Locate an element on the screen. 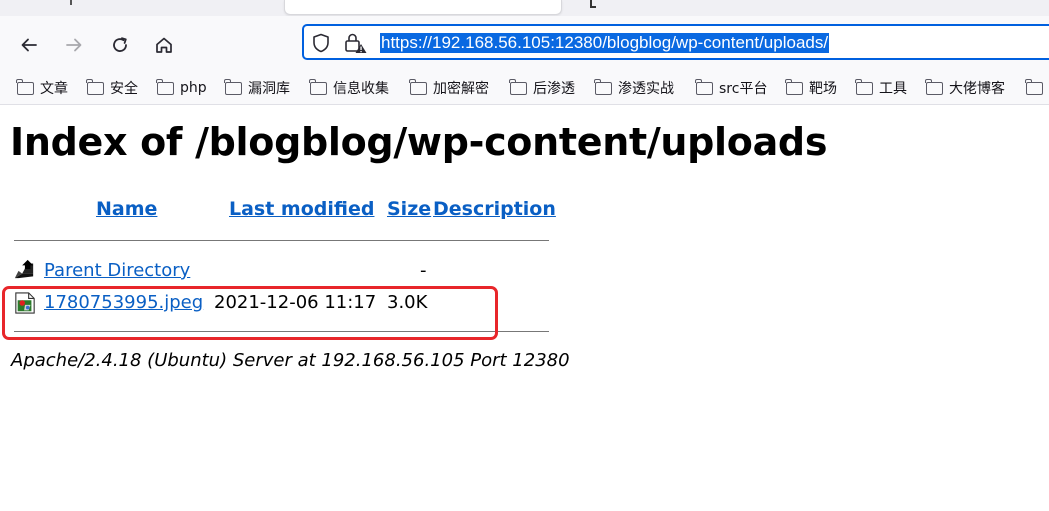 The height and width of the screenshot is (511, 1049). bookmark-folder: php is located at coordinates (181, 88).